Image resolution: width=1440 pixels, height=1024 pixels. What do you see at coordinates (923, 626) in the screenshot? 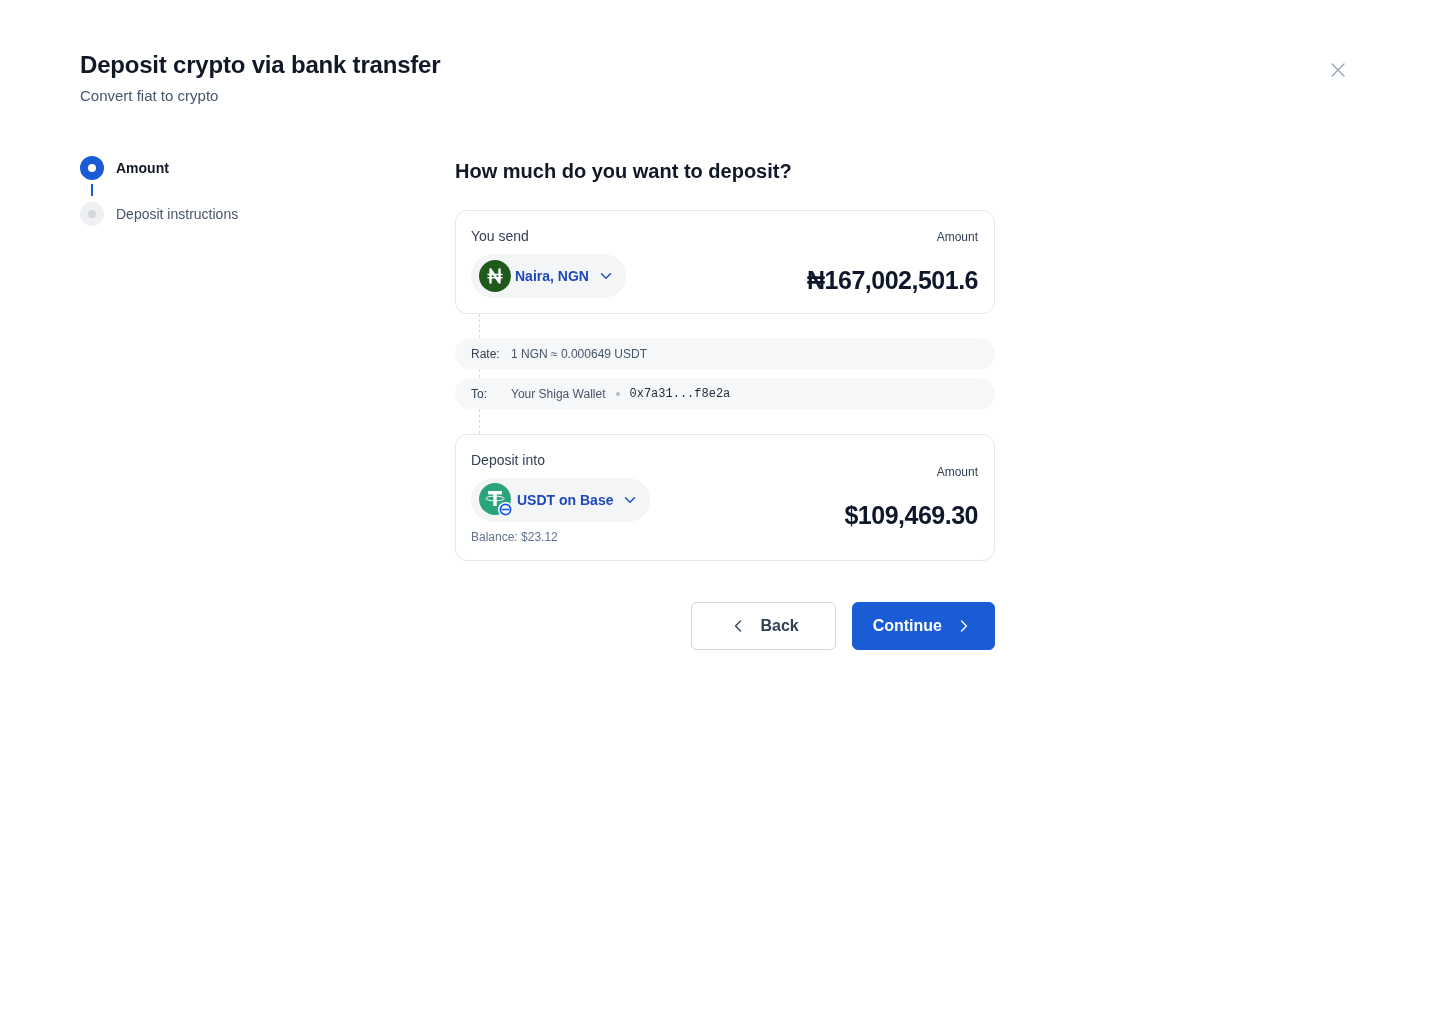
I see `continue-button: Continue` at bounding box center [923, 626].